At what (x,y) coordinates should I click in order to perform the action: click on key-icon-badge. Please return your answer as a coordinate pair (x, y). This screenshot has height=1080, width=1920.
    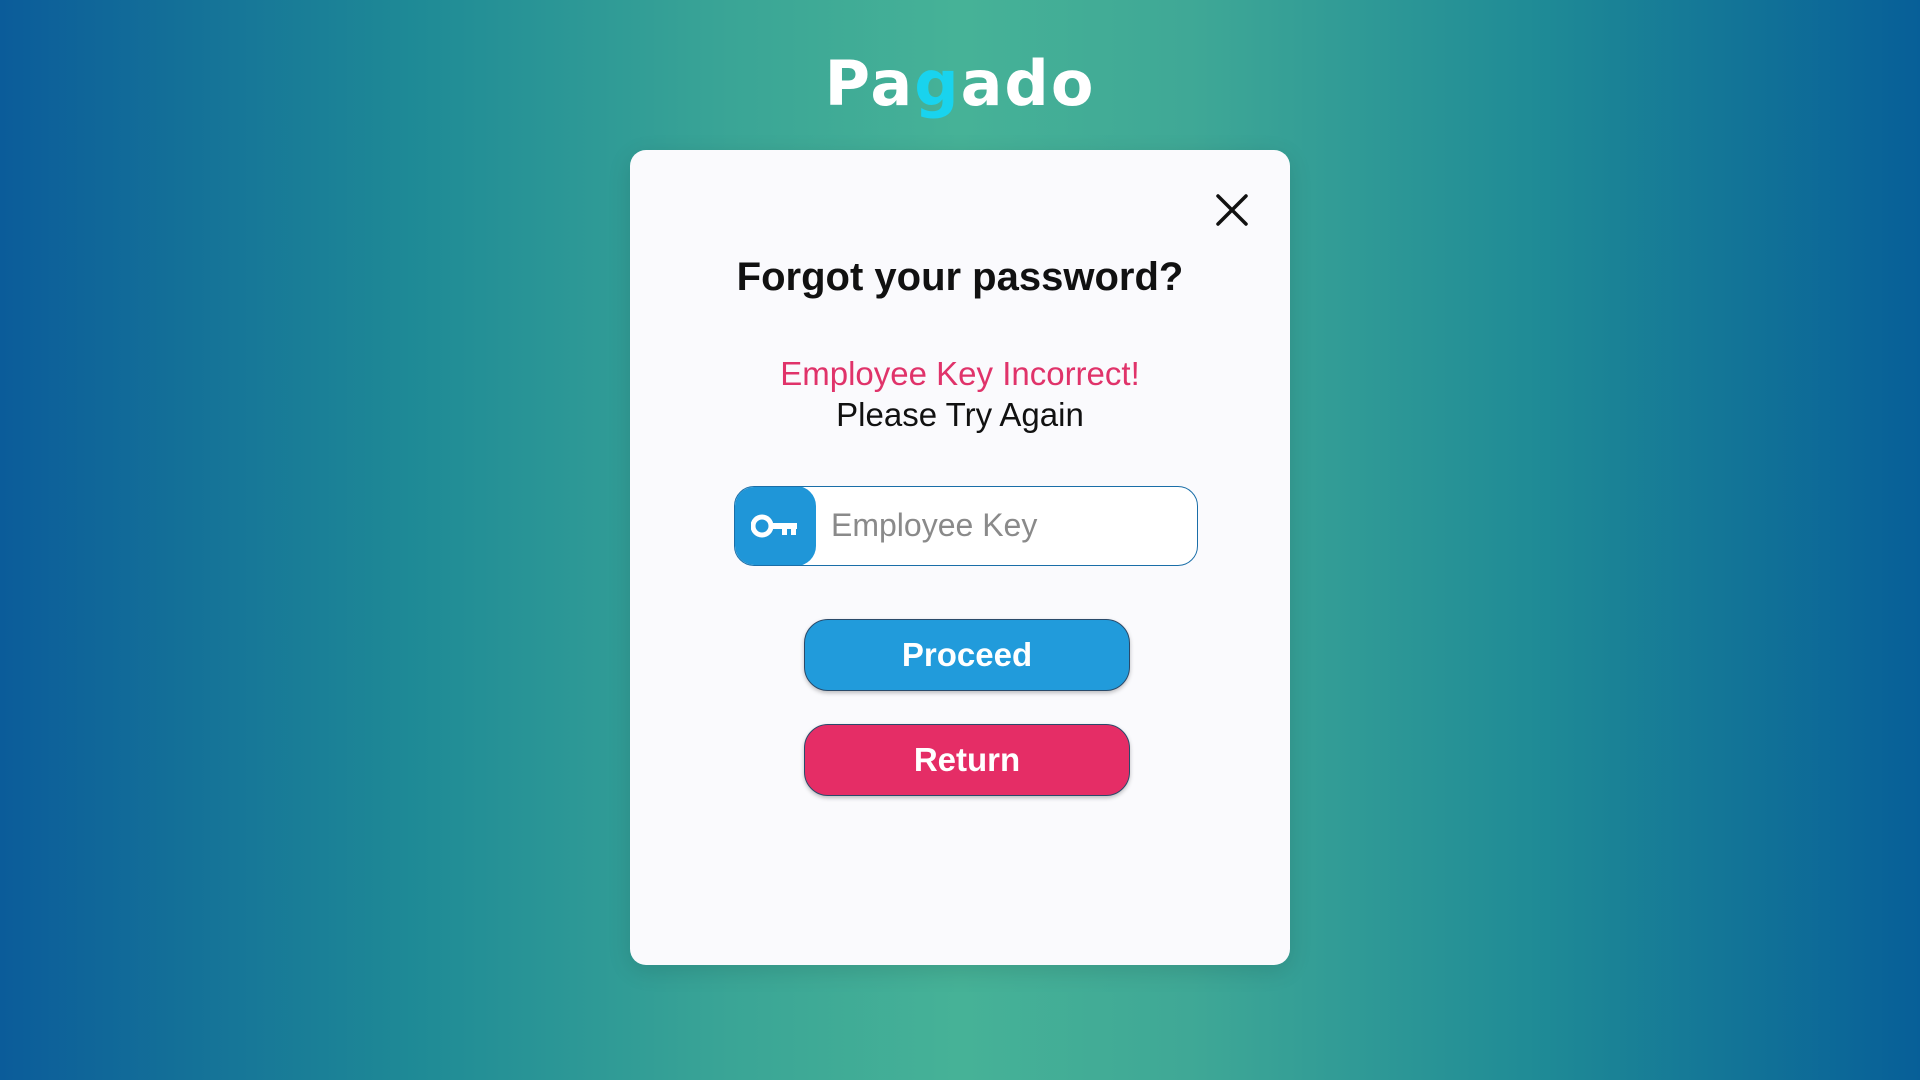
    Looking at the image, I should click on (775, 526).